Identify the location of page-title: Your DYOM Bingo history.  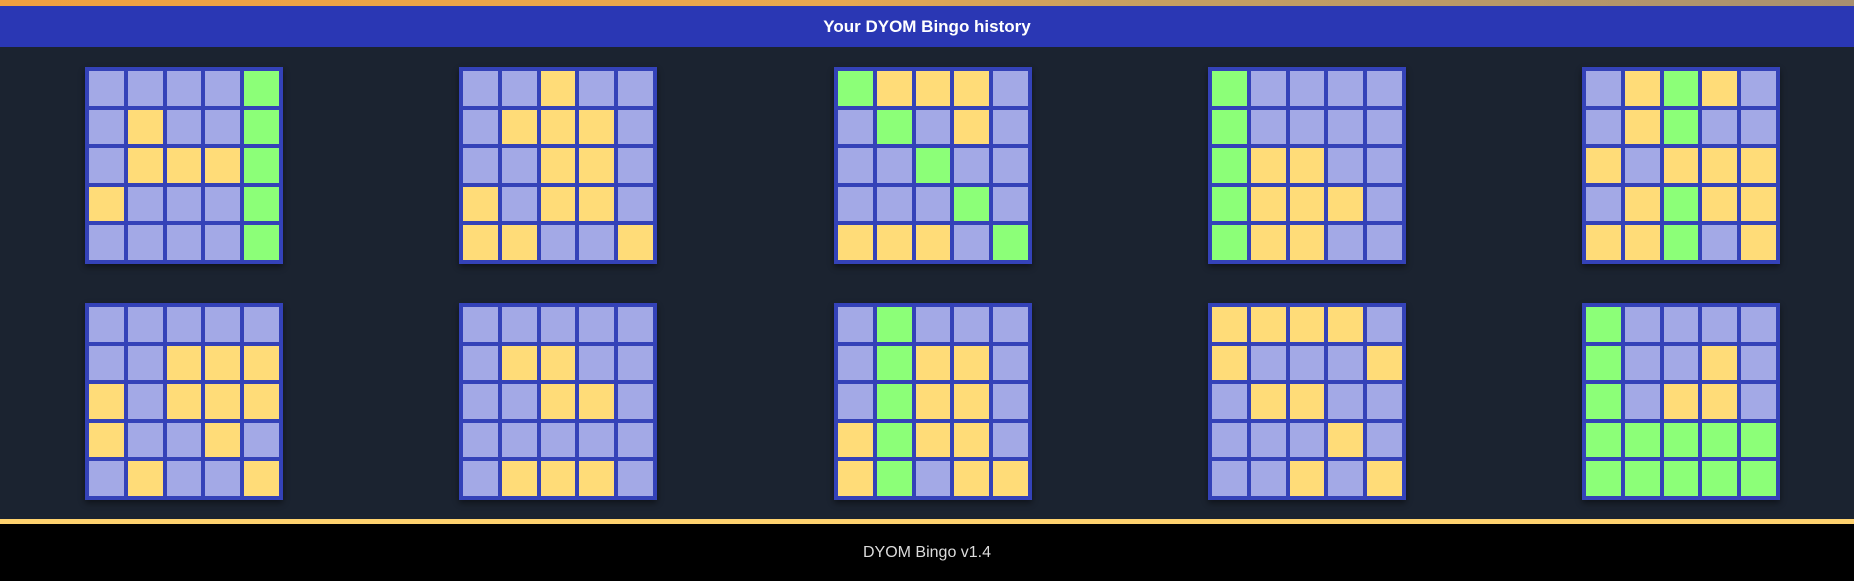
(927, 26).